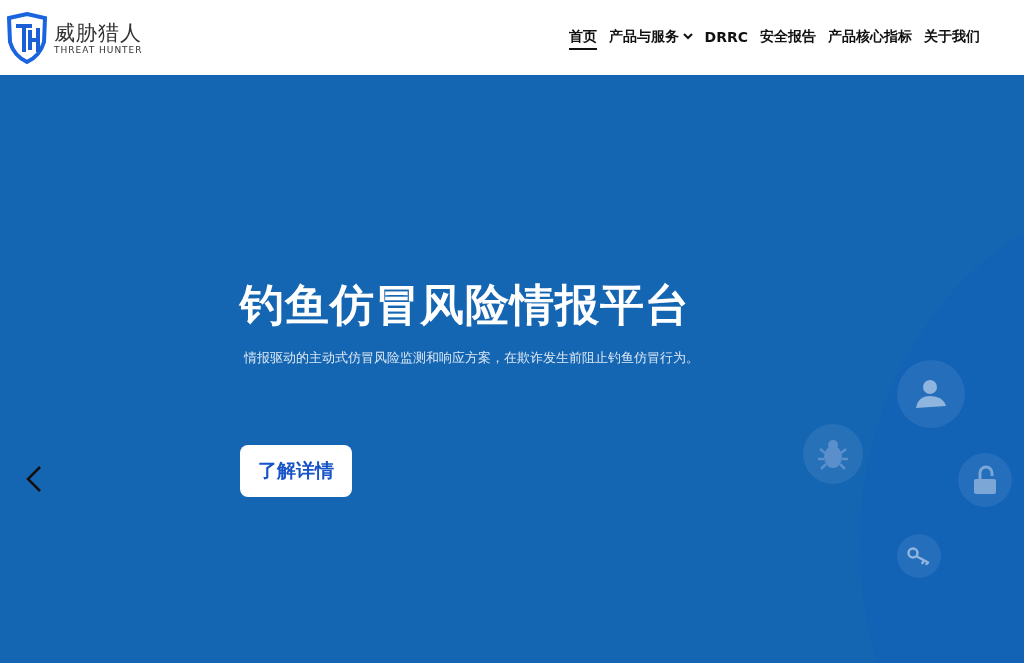  I want to click on learn-more-button: 了解详情, so click(296, 471).